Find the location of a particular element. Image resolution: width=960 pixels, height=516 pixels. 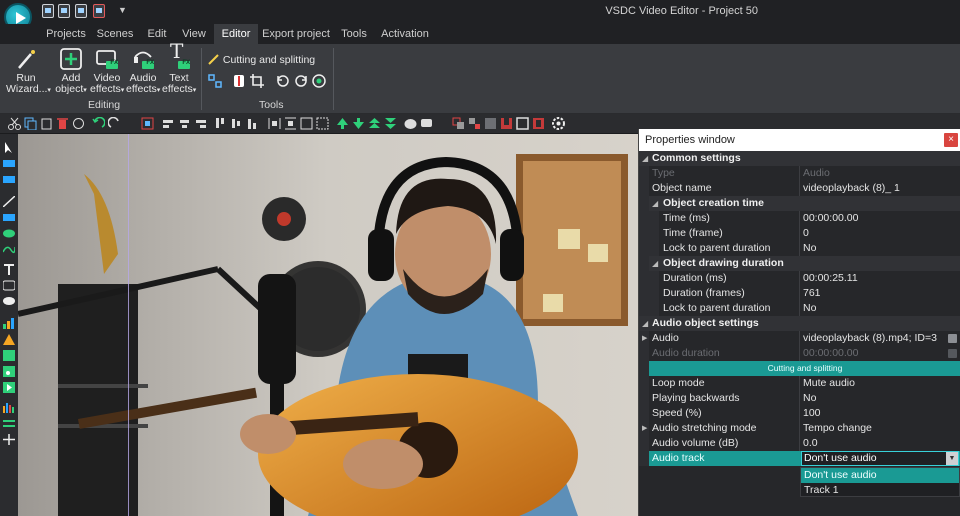

audio-track-select: Don't use audio ▼ is located at coordinates (880, 458).